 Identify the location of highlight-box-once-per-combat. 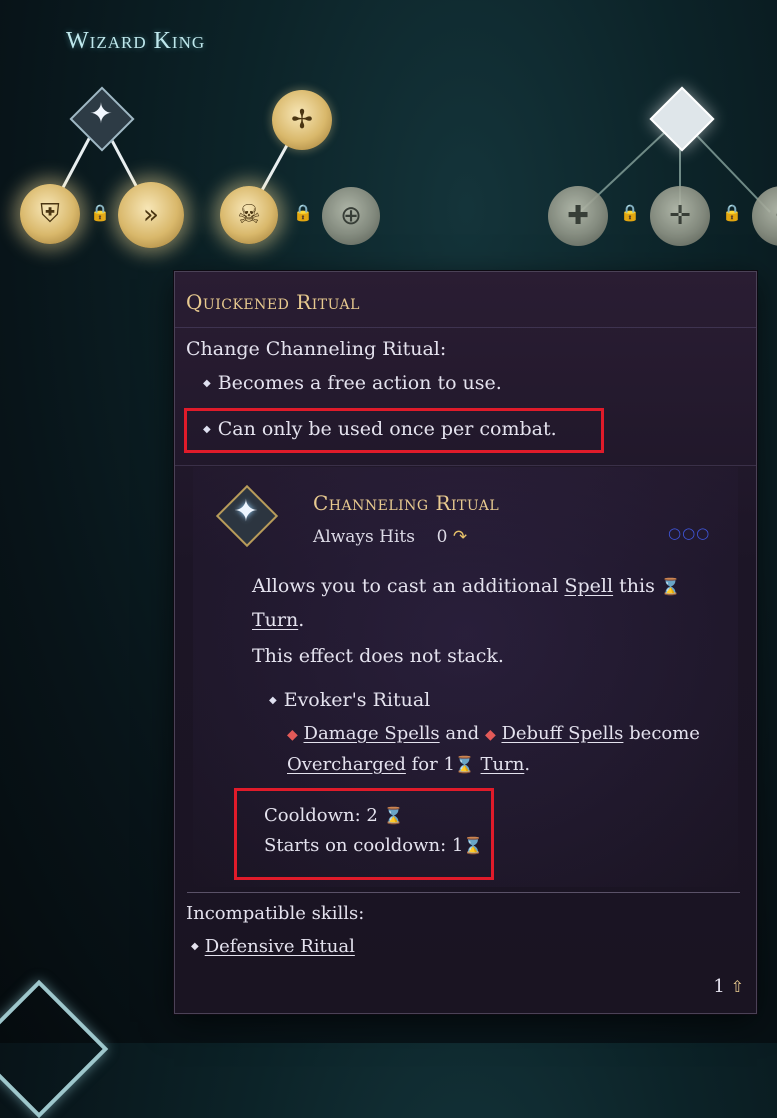
(394, 430).